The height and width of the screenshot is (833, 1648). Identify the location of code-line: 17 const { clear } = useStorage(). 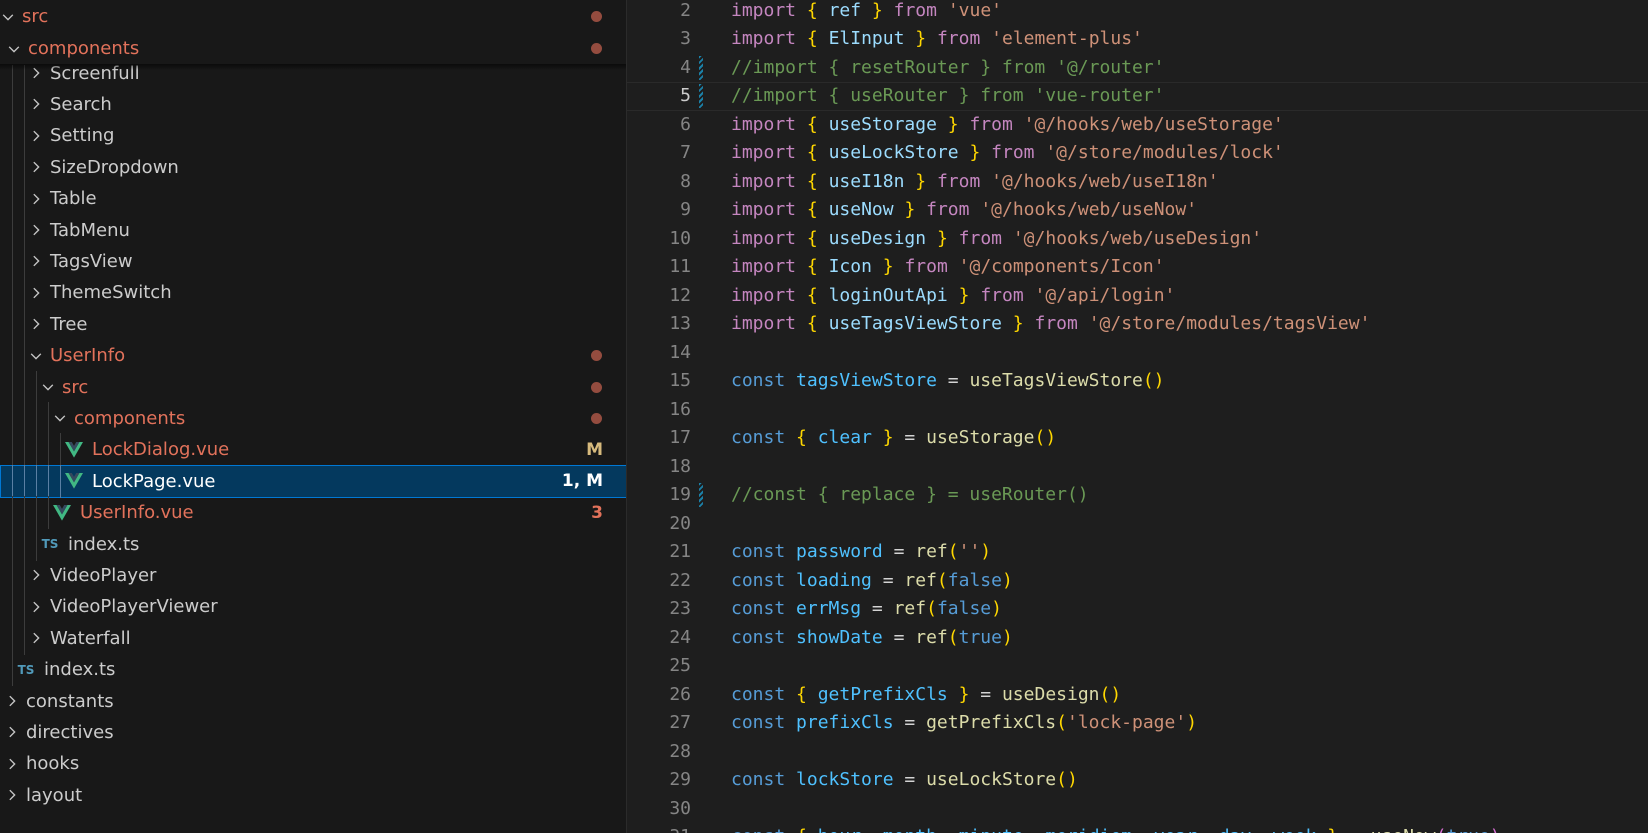
(1137, 438).